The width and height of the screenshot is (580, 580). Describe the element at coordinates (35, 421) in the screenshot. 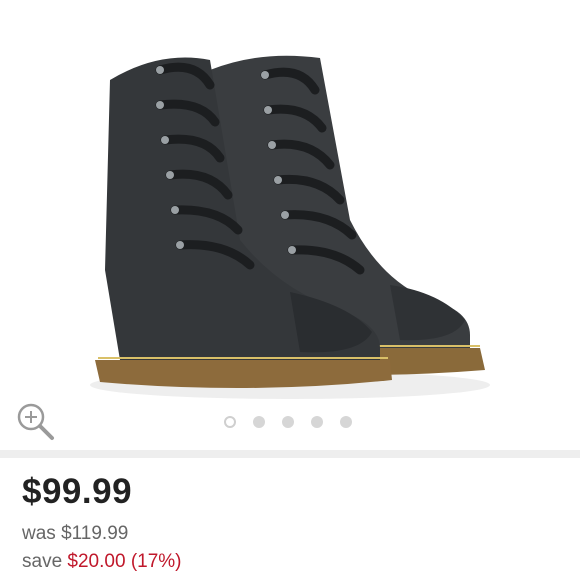

I see `zoom-in-icon` at that location.